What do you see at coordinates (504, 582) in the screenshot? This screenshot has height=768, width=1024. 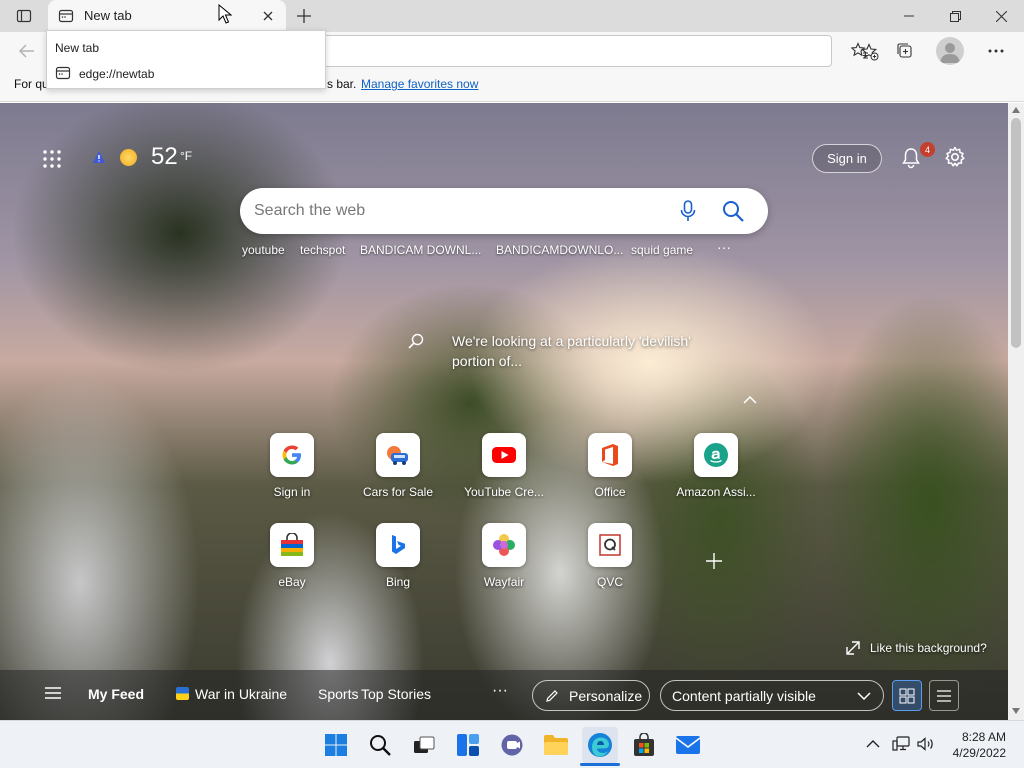 I see `quick-link-label: Wayfair` at bounding box center [504, 582].